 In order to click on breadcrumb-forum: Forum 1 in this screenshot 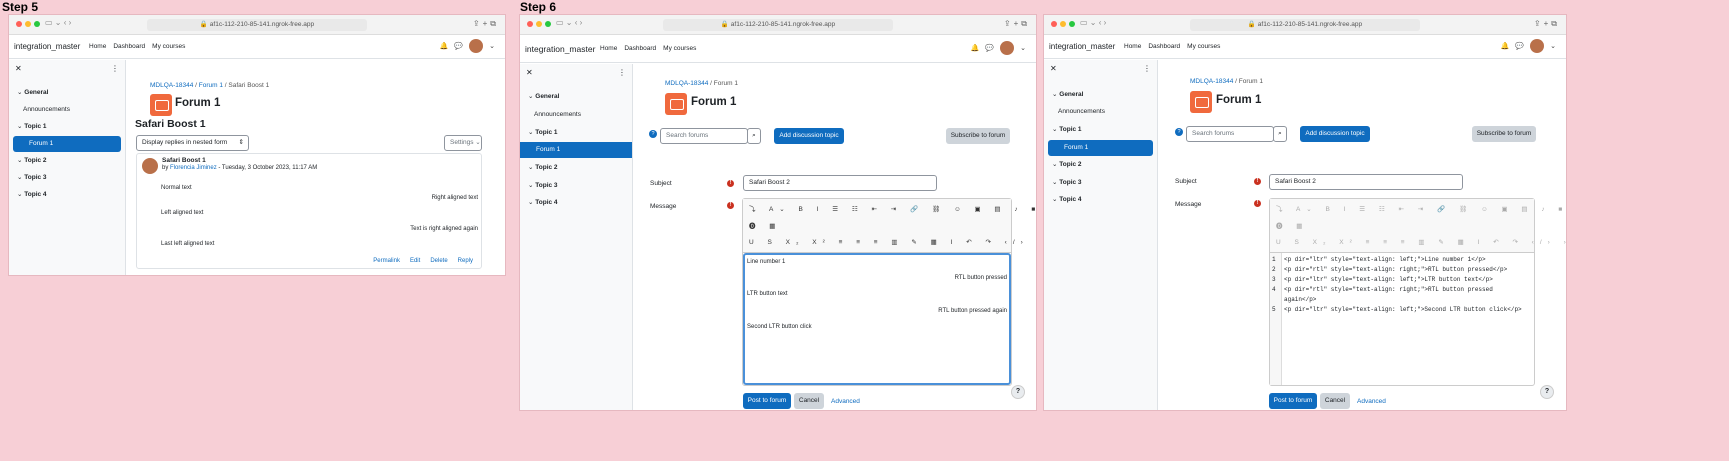, I will do `click(211, 85)`.